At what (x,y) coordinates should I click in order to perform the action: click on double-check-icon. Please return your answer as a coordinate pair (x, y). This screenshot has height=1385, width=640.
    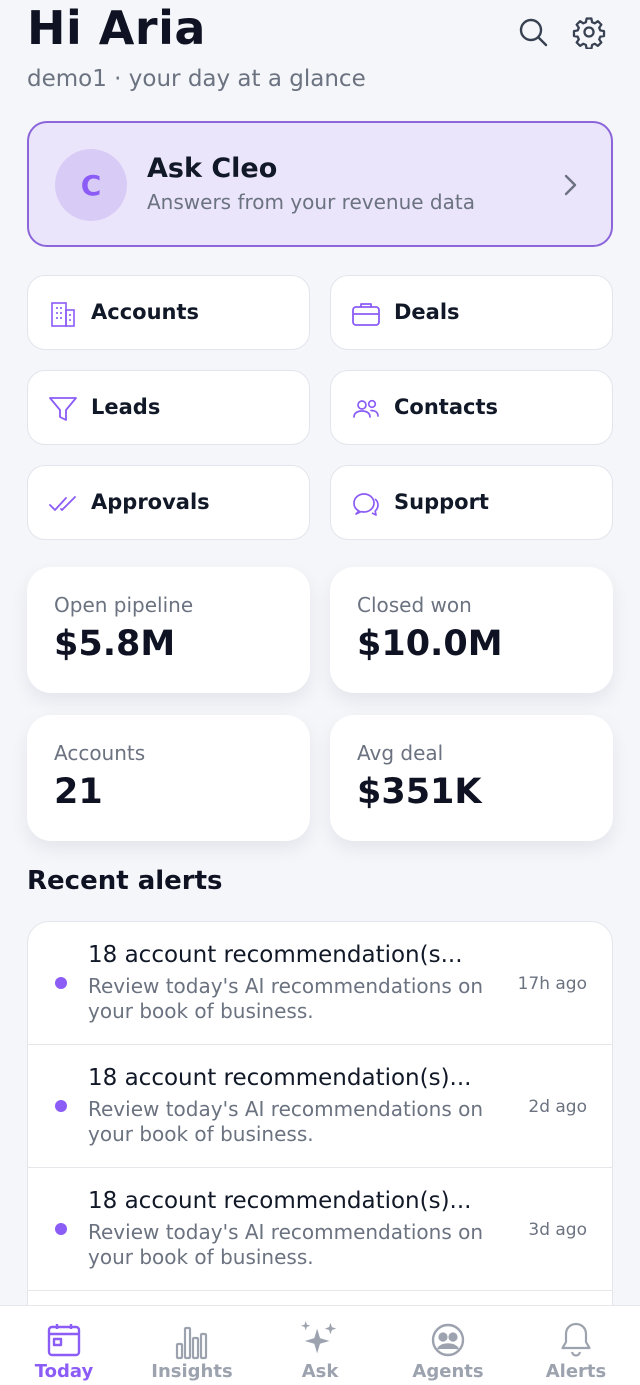
    Looking at the image, I should click on (63, 504).